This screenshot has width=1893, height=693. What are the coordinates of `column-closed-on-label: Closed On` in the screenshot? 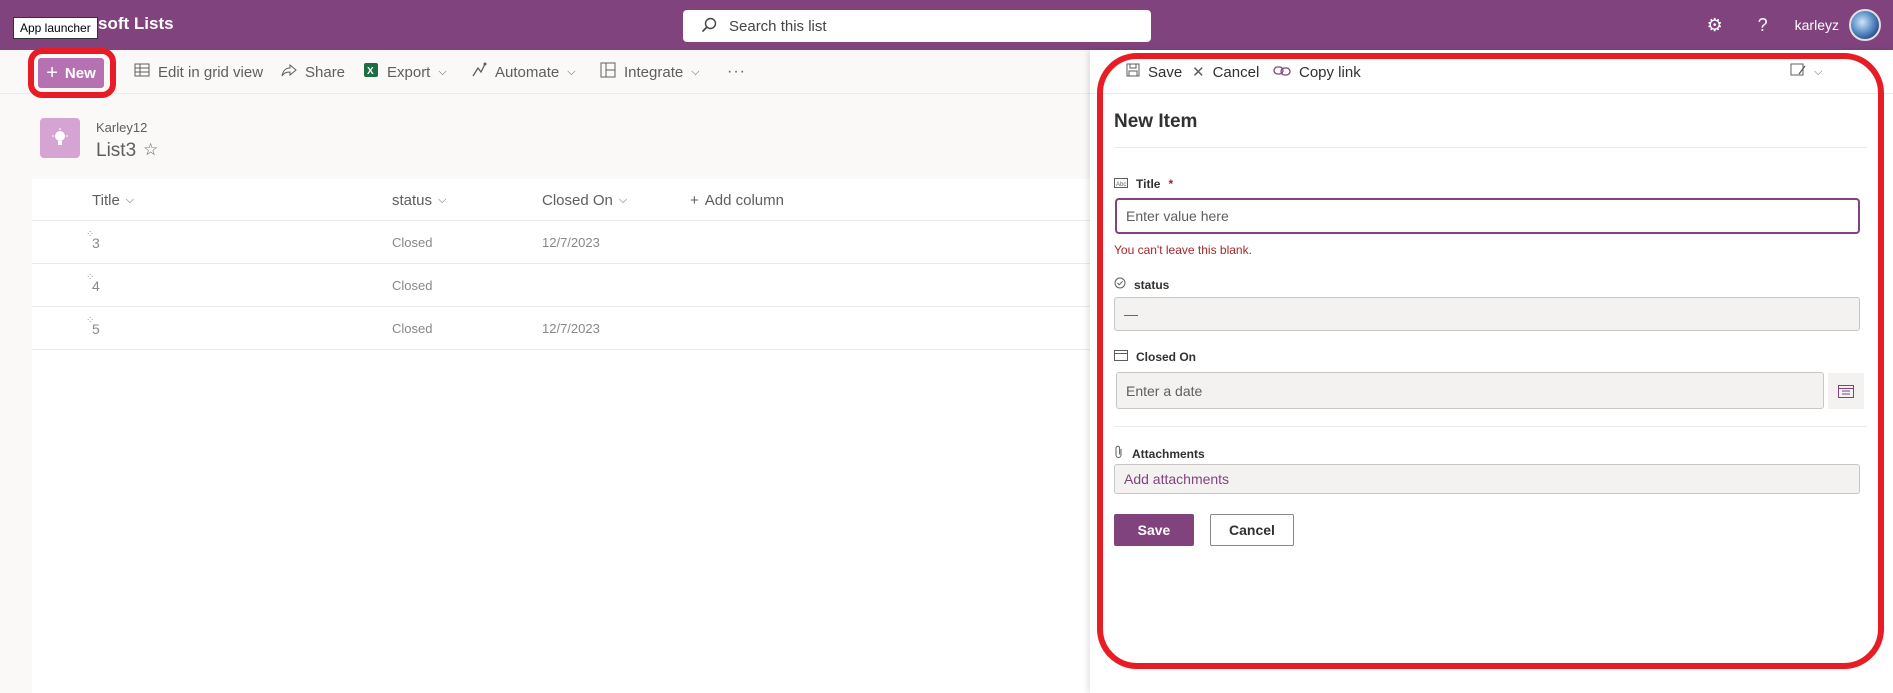 It's located at (577, 200).